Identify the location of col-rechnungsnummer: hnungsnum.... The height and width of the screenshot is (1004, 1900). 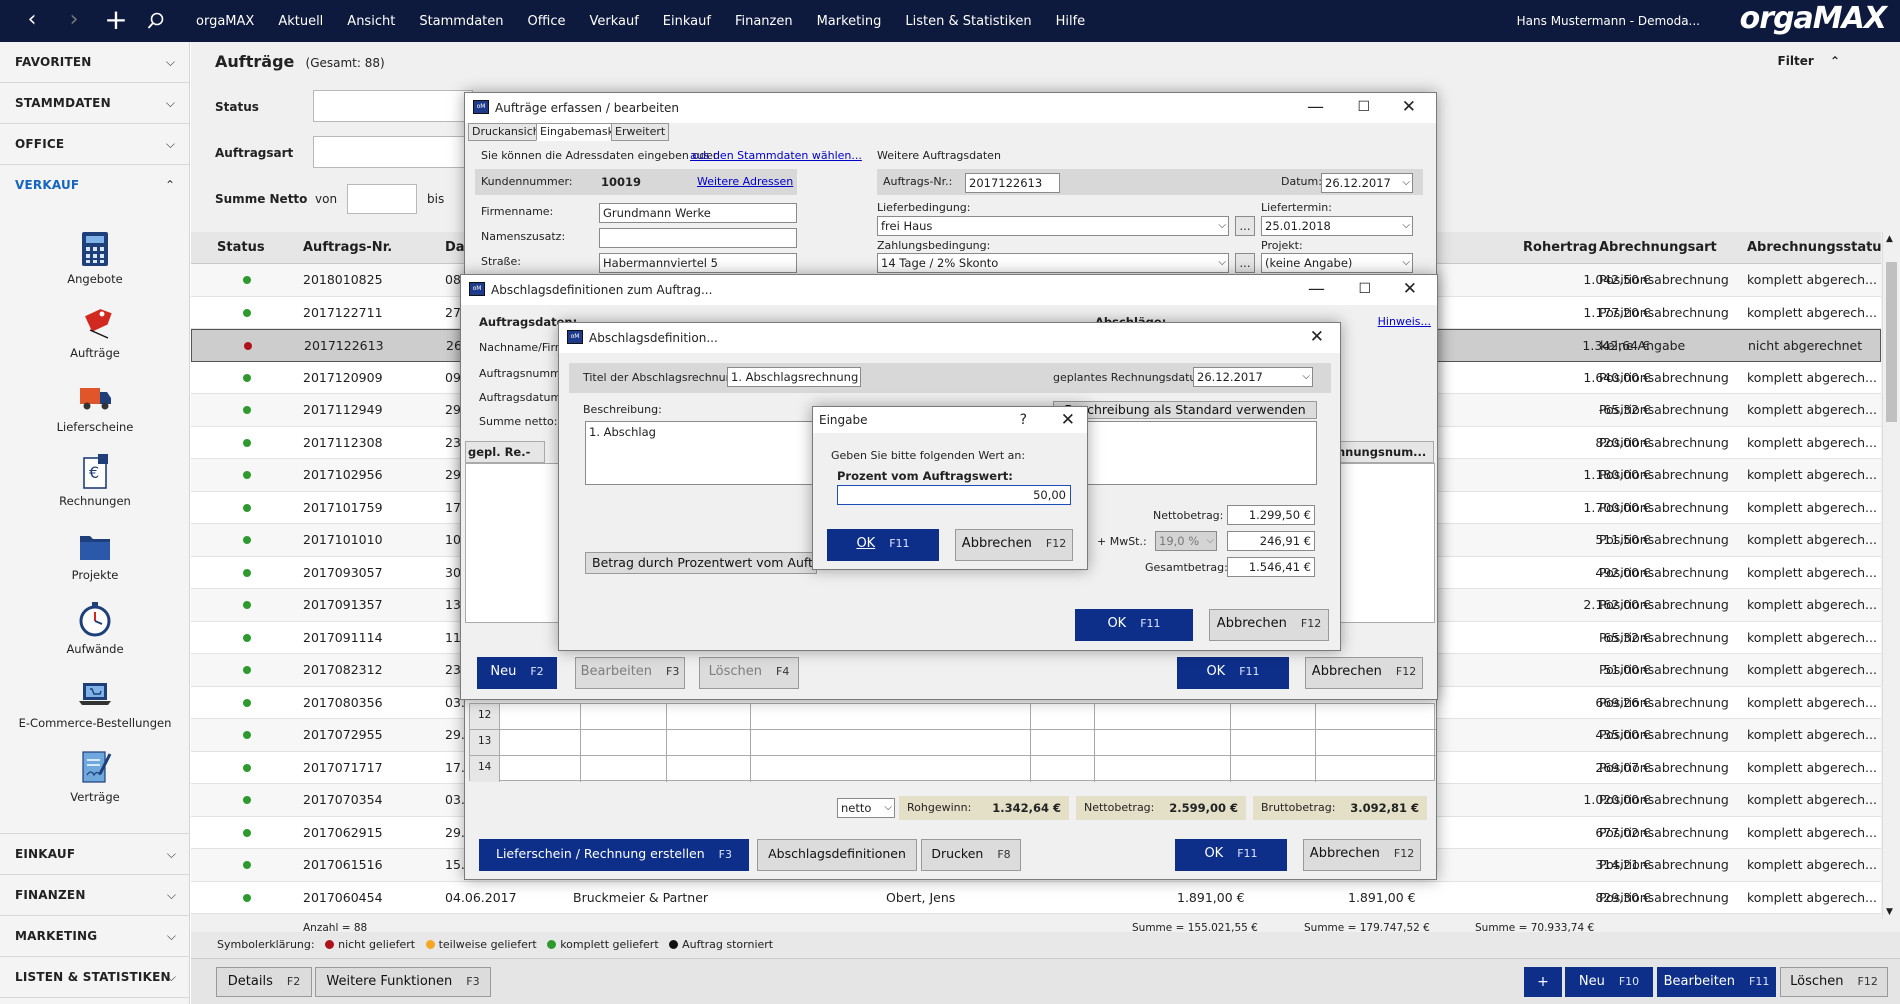
(1384, 452).